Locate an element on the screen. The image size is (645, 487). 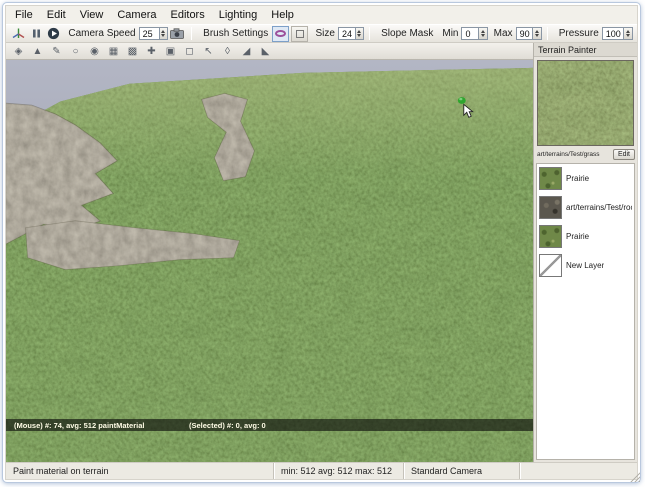
mountain-tool-button: ◣ is located at coordinates (265, 51).